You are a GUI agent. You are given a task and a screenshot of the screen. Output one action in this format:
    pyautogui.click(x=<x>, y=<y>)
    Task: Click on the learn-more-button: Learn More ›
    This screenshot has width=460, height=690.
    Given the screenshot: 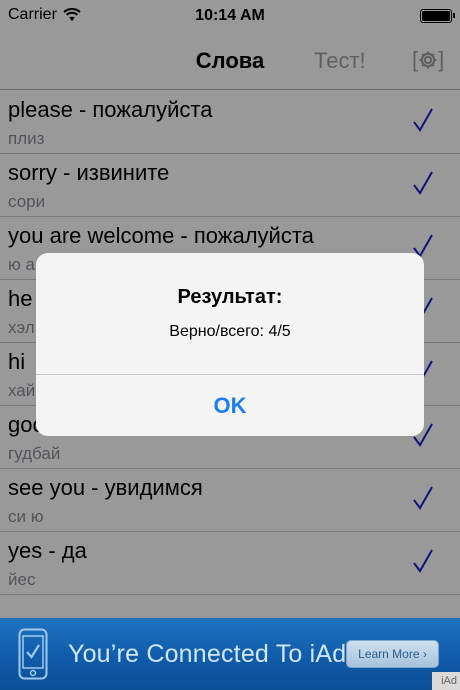 What is the action you would take?
    pyautogui.click(x=392, y=654)
    